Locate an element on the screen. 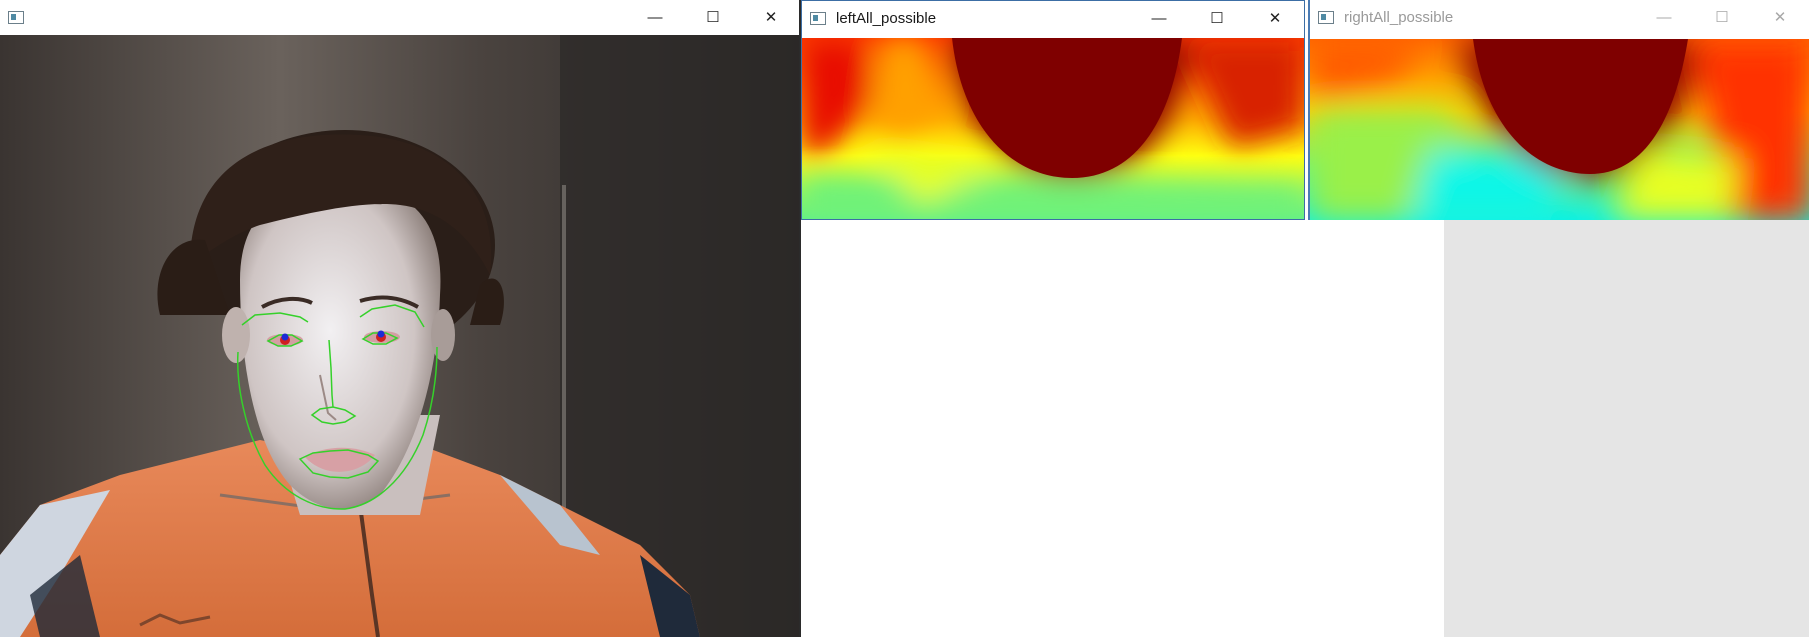 The image size is (1809, 637). right-heatmap-titlebar: rightAll_possible — ☐ ✕ is located at coordinates (1559, 17).